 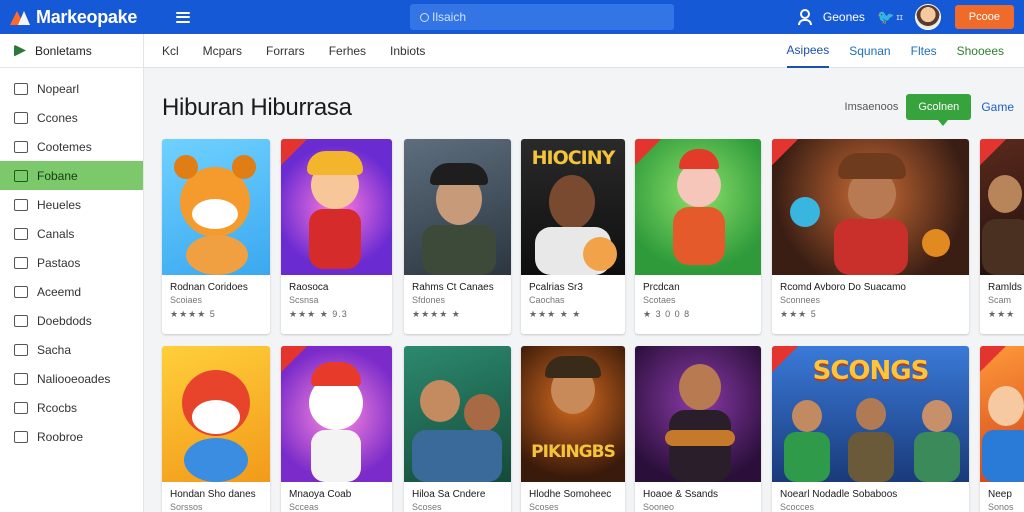 What do you see at coordinates (843, 287) in the screenshot?
I see `card-title: Rcomd Avboro Do Suacamo` at bounding box center [843, 287].